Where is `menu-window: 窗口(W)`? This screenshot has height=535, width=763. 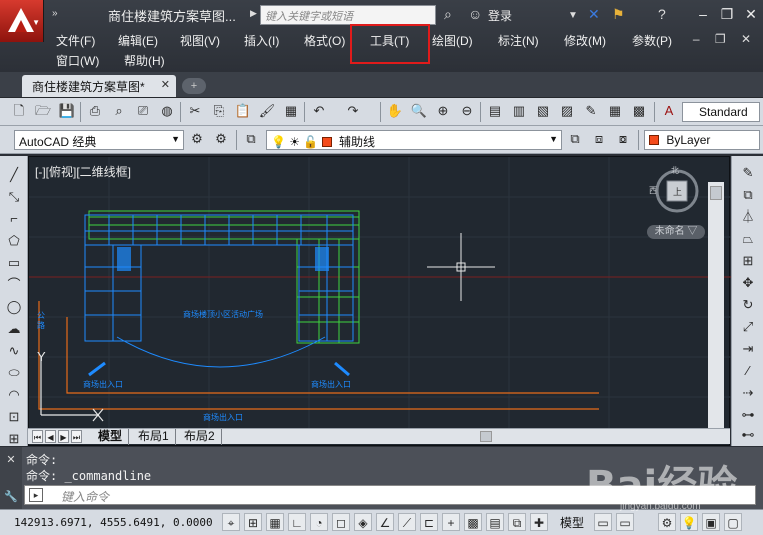 menu-window: 窗口(W) is located at coordinates (77, 60).